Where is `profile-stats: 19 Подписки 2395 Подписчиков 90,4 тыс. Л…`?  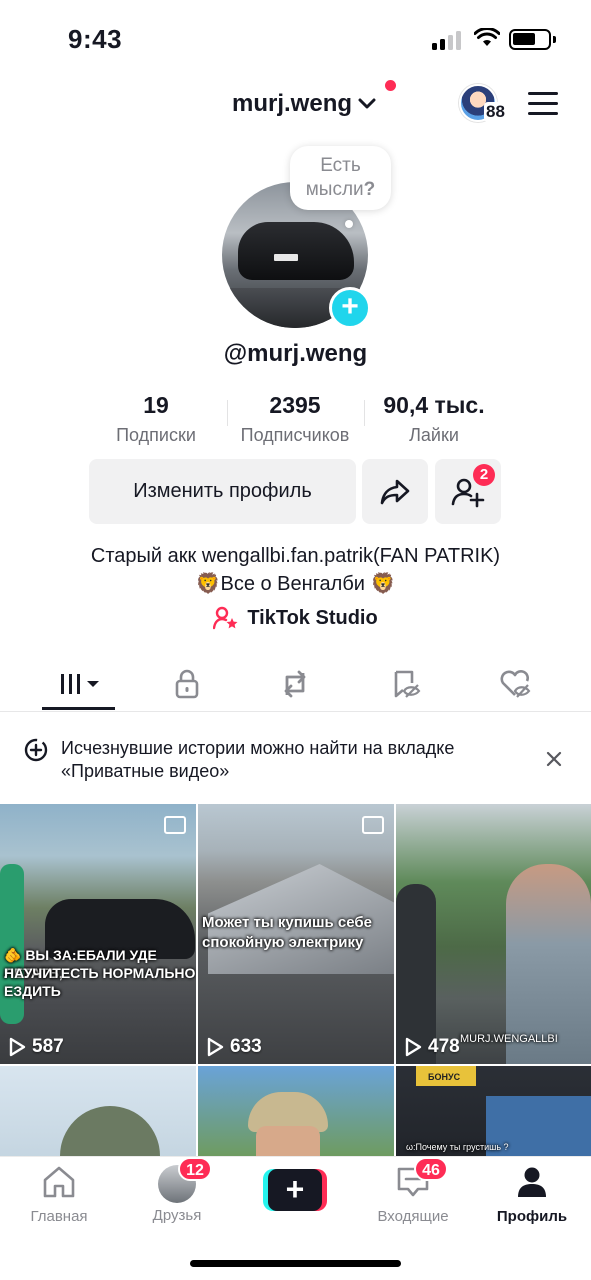 profile-stats: 19 Подписки 2395 Подписчиков 90,4 тыс. Л… is located at coordinates (295, 422).